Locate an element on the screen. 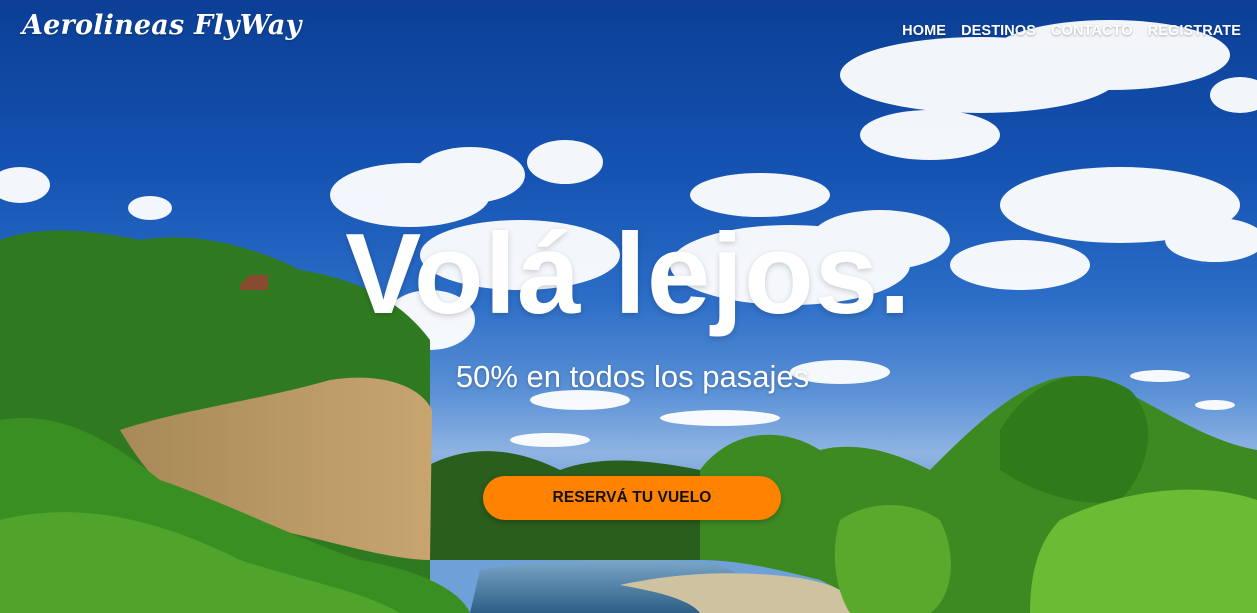 The image size is (1257, 613). hero-subheadline: 50% en todos los pasajes is located at coordinates (632, 376).